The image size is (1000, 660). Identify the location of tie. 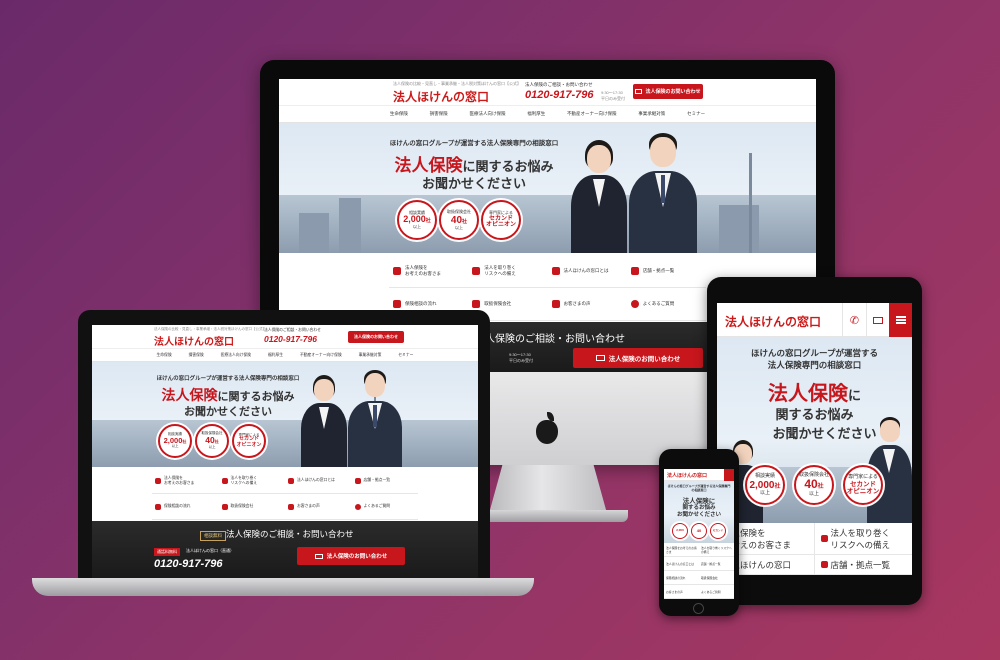
(663, 189).